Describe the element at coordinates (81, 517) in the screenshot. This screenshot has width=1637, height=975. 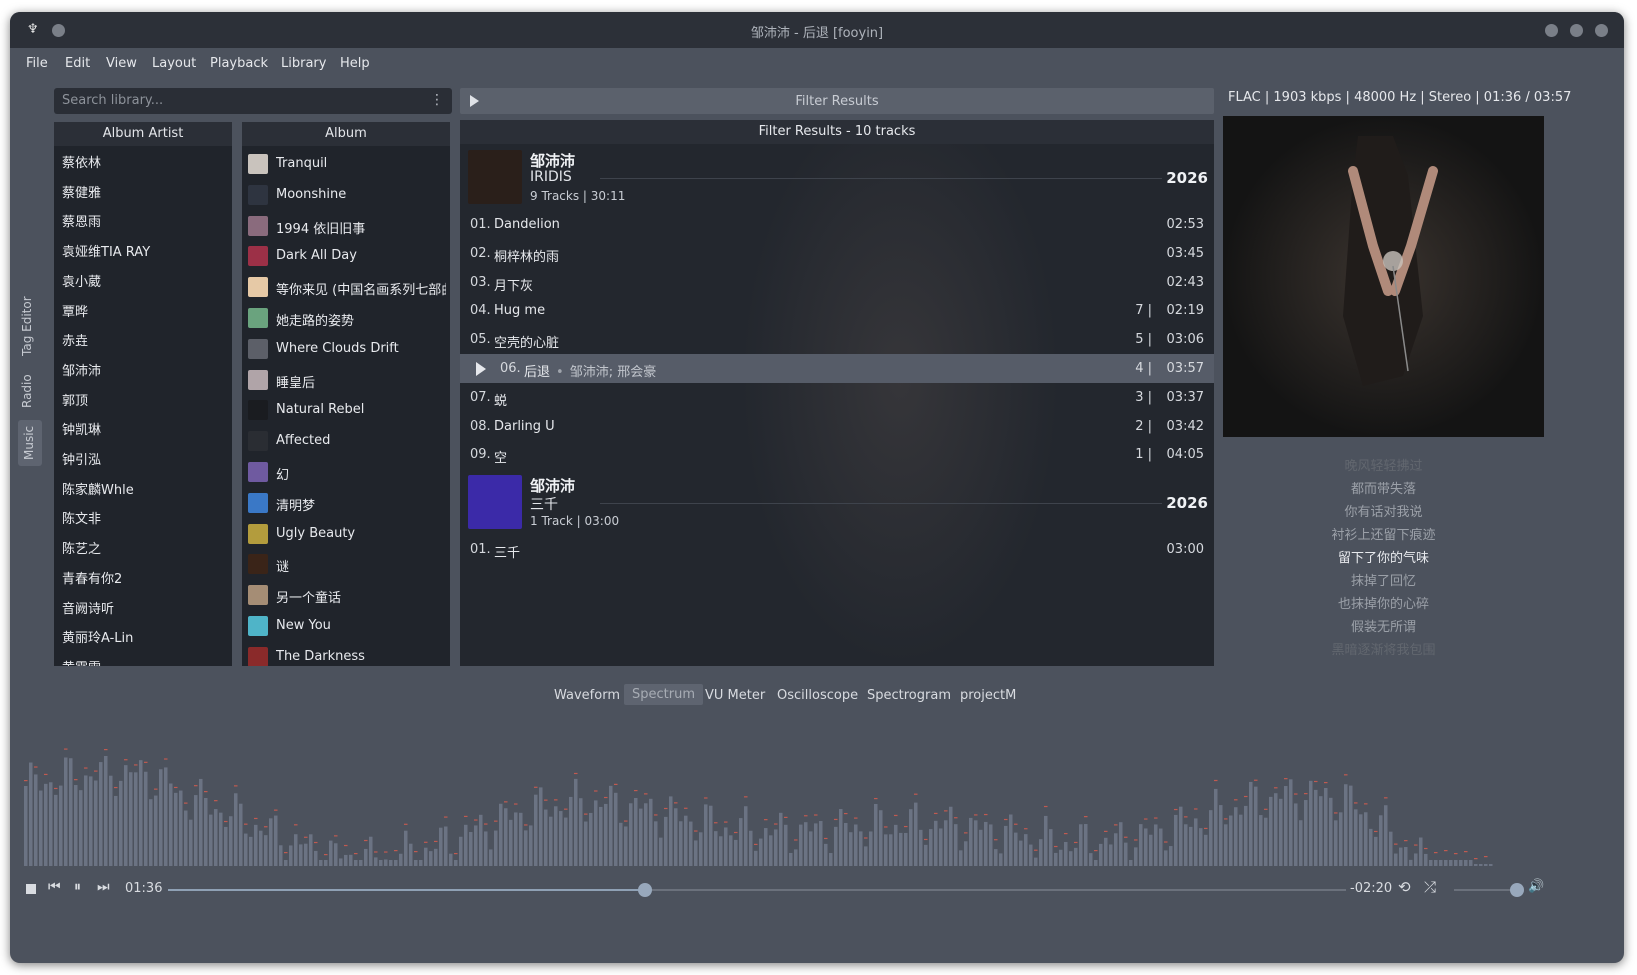
I see `artist-list-item: 陈文非` at that location.